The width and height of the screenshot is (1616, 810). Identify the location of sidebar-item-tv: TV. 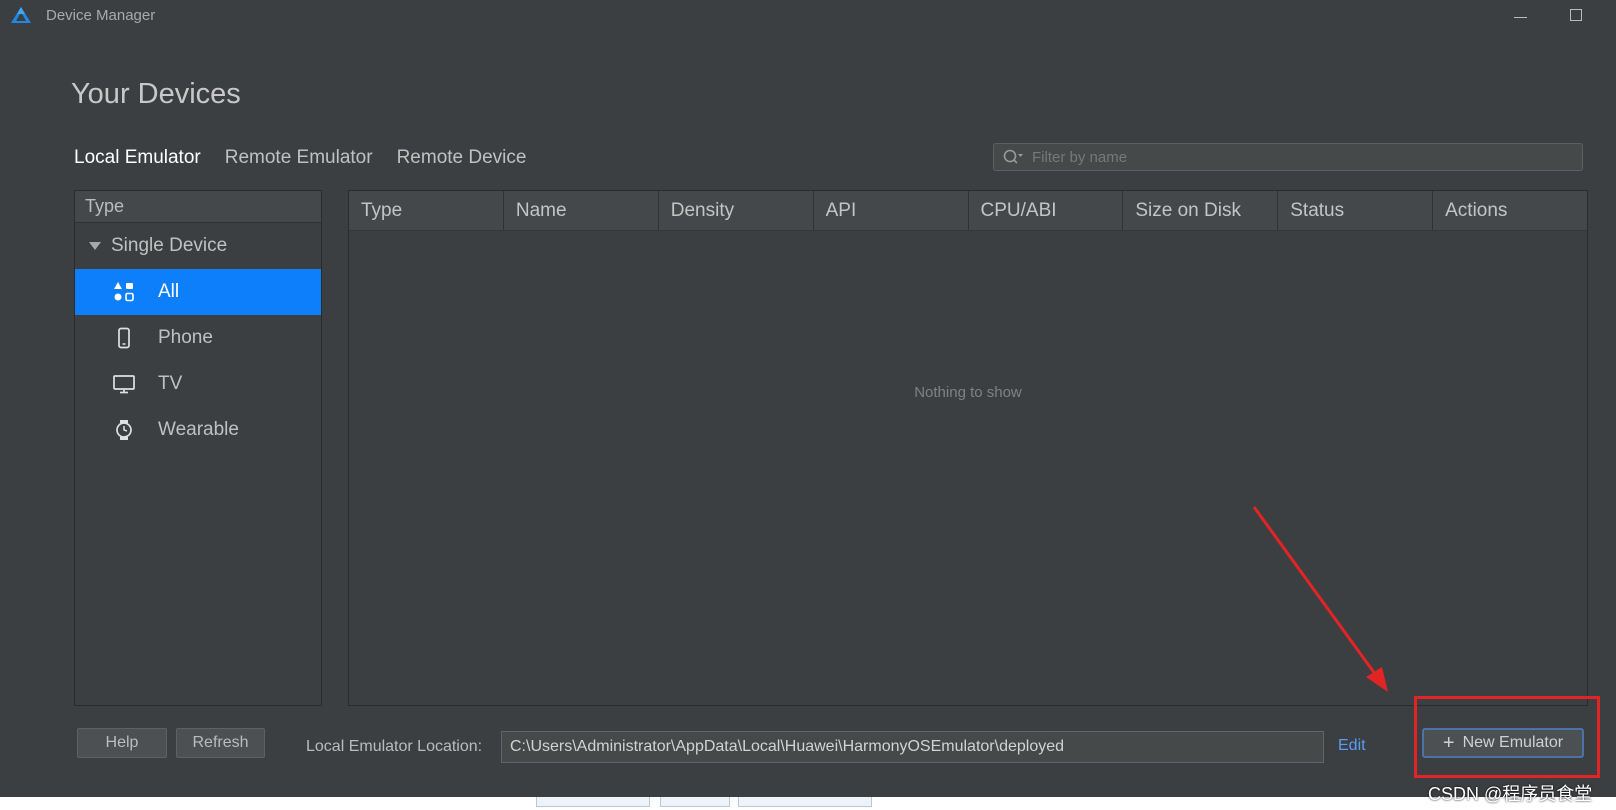
(198, 384).